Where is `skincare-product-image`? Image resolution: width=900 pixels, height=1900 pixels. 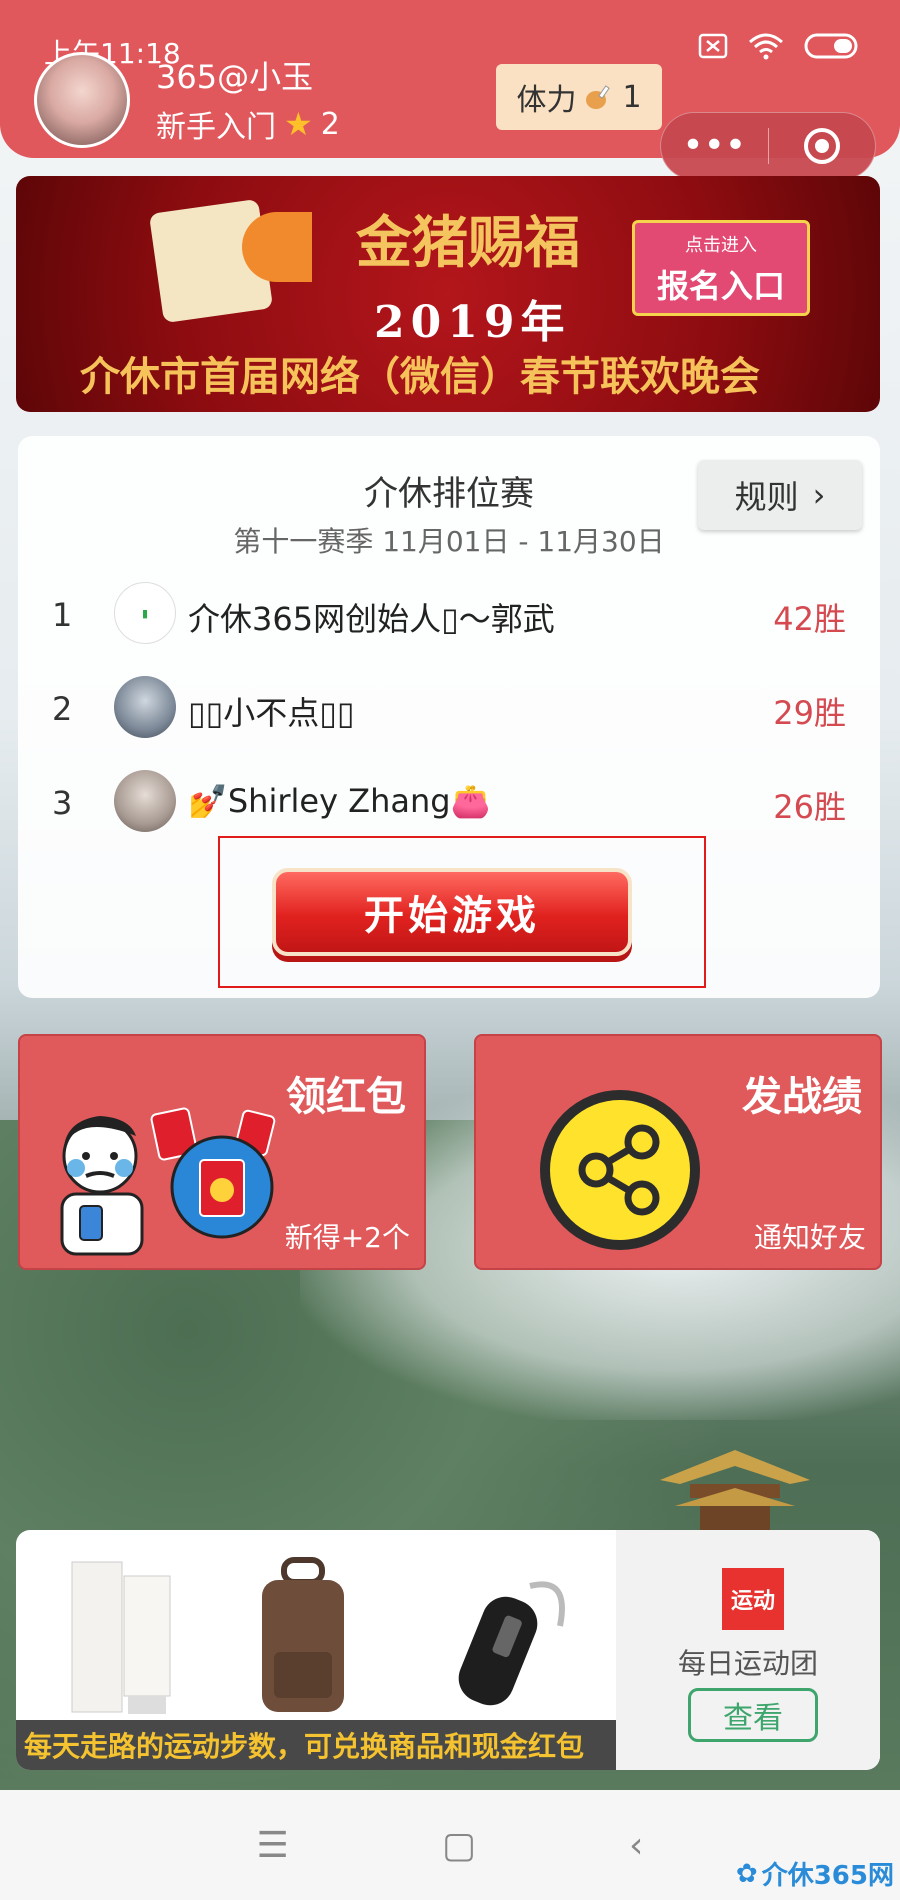
skincare-product-image is located at coordinates (121, 1637).